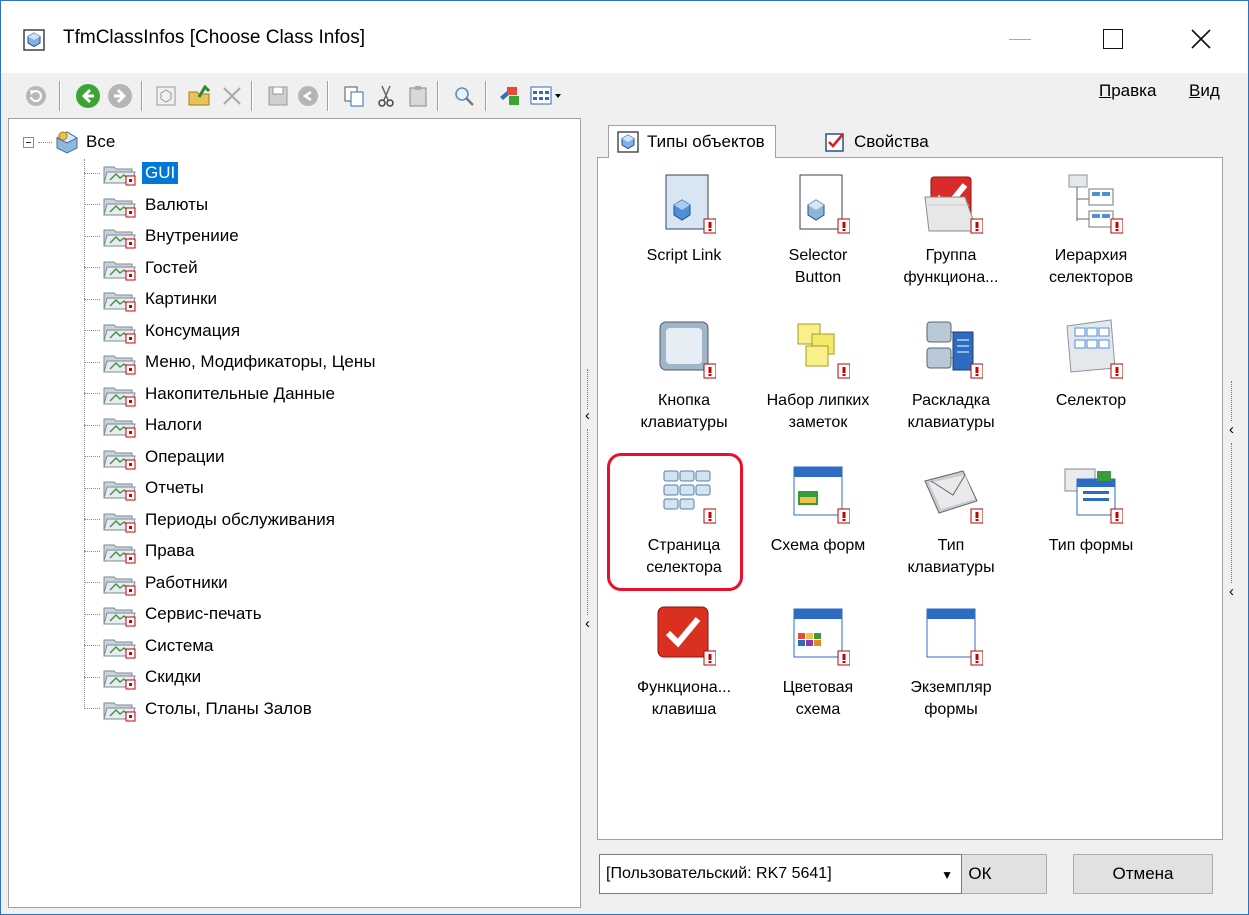  I want to click on tree-item: Картинки, so click(152, 299).